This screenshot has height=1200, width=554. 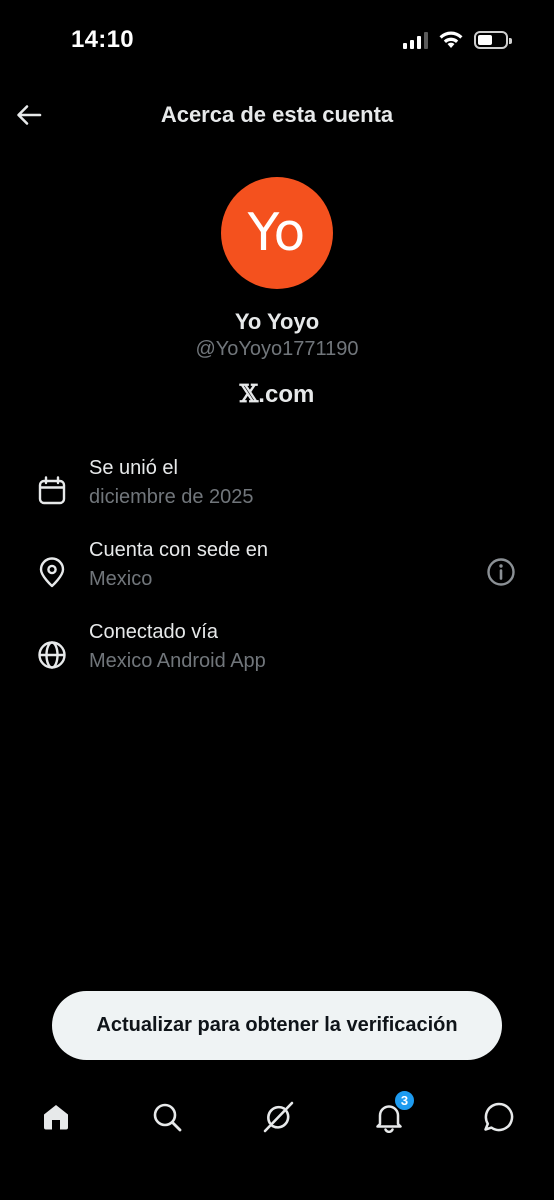 What do you see at coordinates (133, 468) in the screenshot?
I see `info-title: Se unió el` at bounding box center [133, 468].